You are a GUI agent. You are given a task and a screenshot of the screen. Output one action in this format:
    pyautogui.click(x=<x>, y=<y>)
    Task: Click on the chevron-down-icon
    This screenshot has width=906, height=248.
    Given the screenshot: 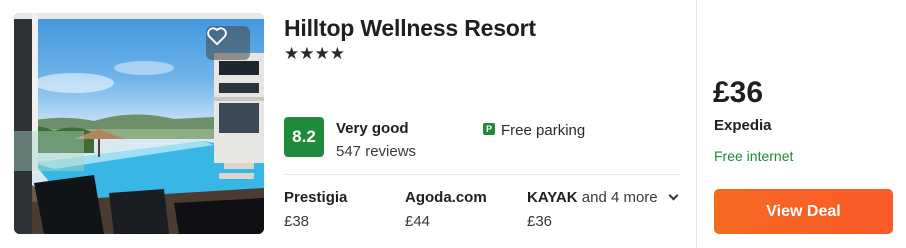 What is the action you would take?
    pyautogui.click(x=673, y=195)
    